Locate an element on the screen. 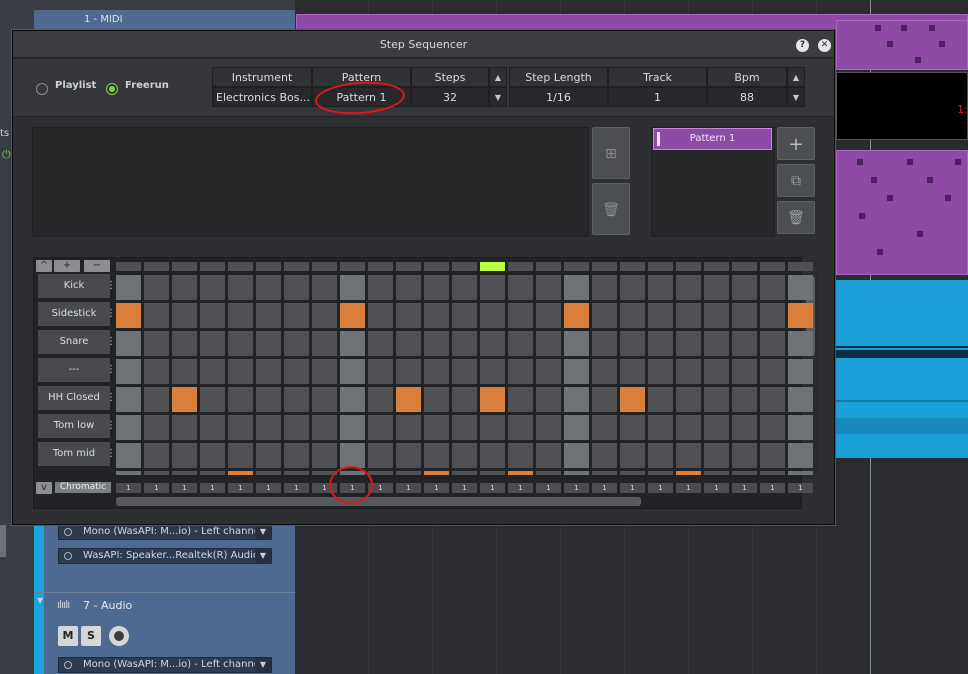 The height and width of the screenshot is (674, 968). chromatic-button: Chromatic is located at coordinates (83, 487).